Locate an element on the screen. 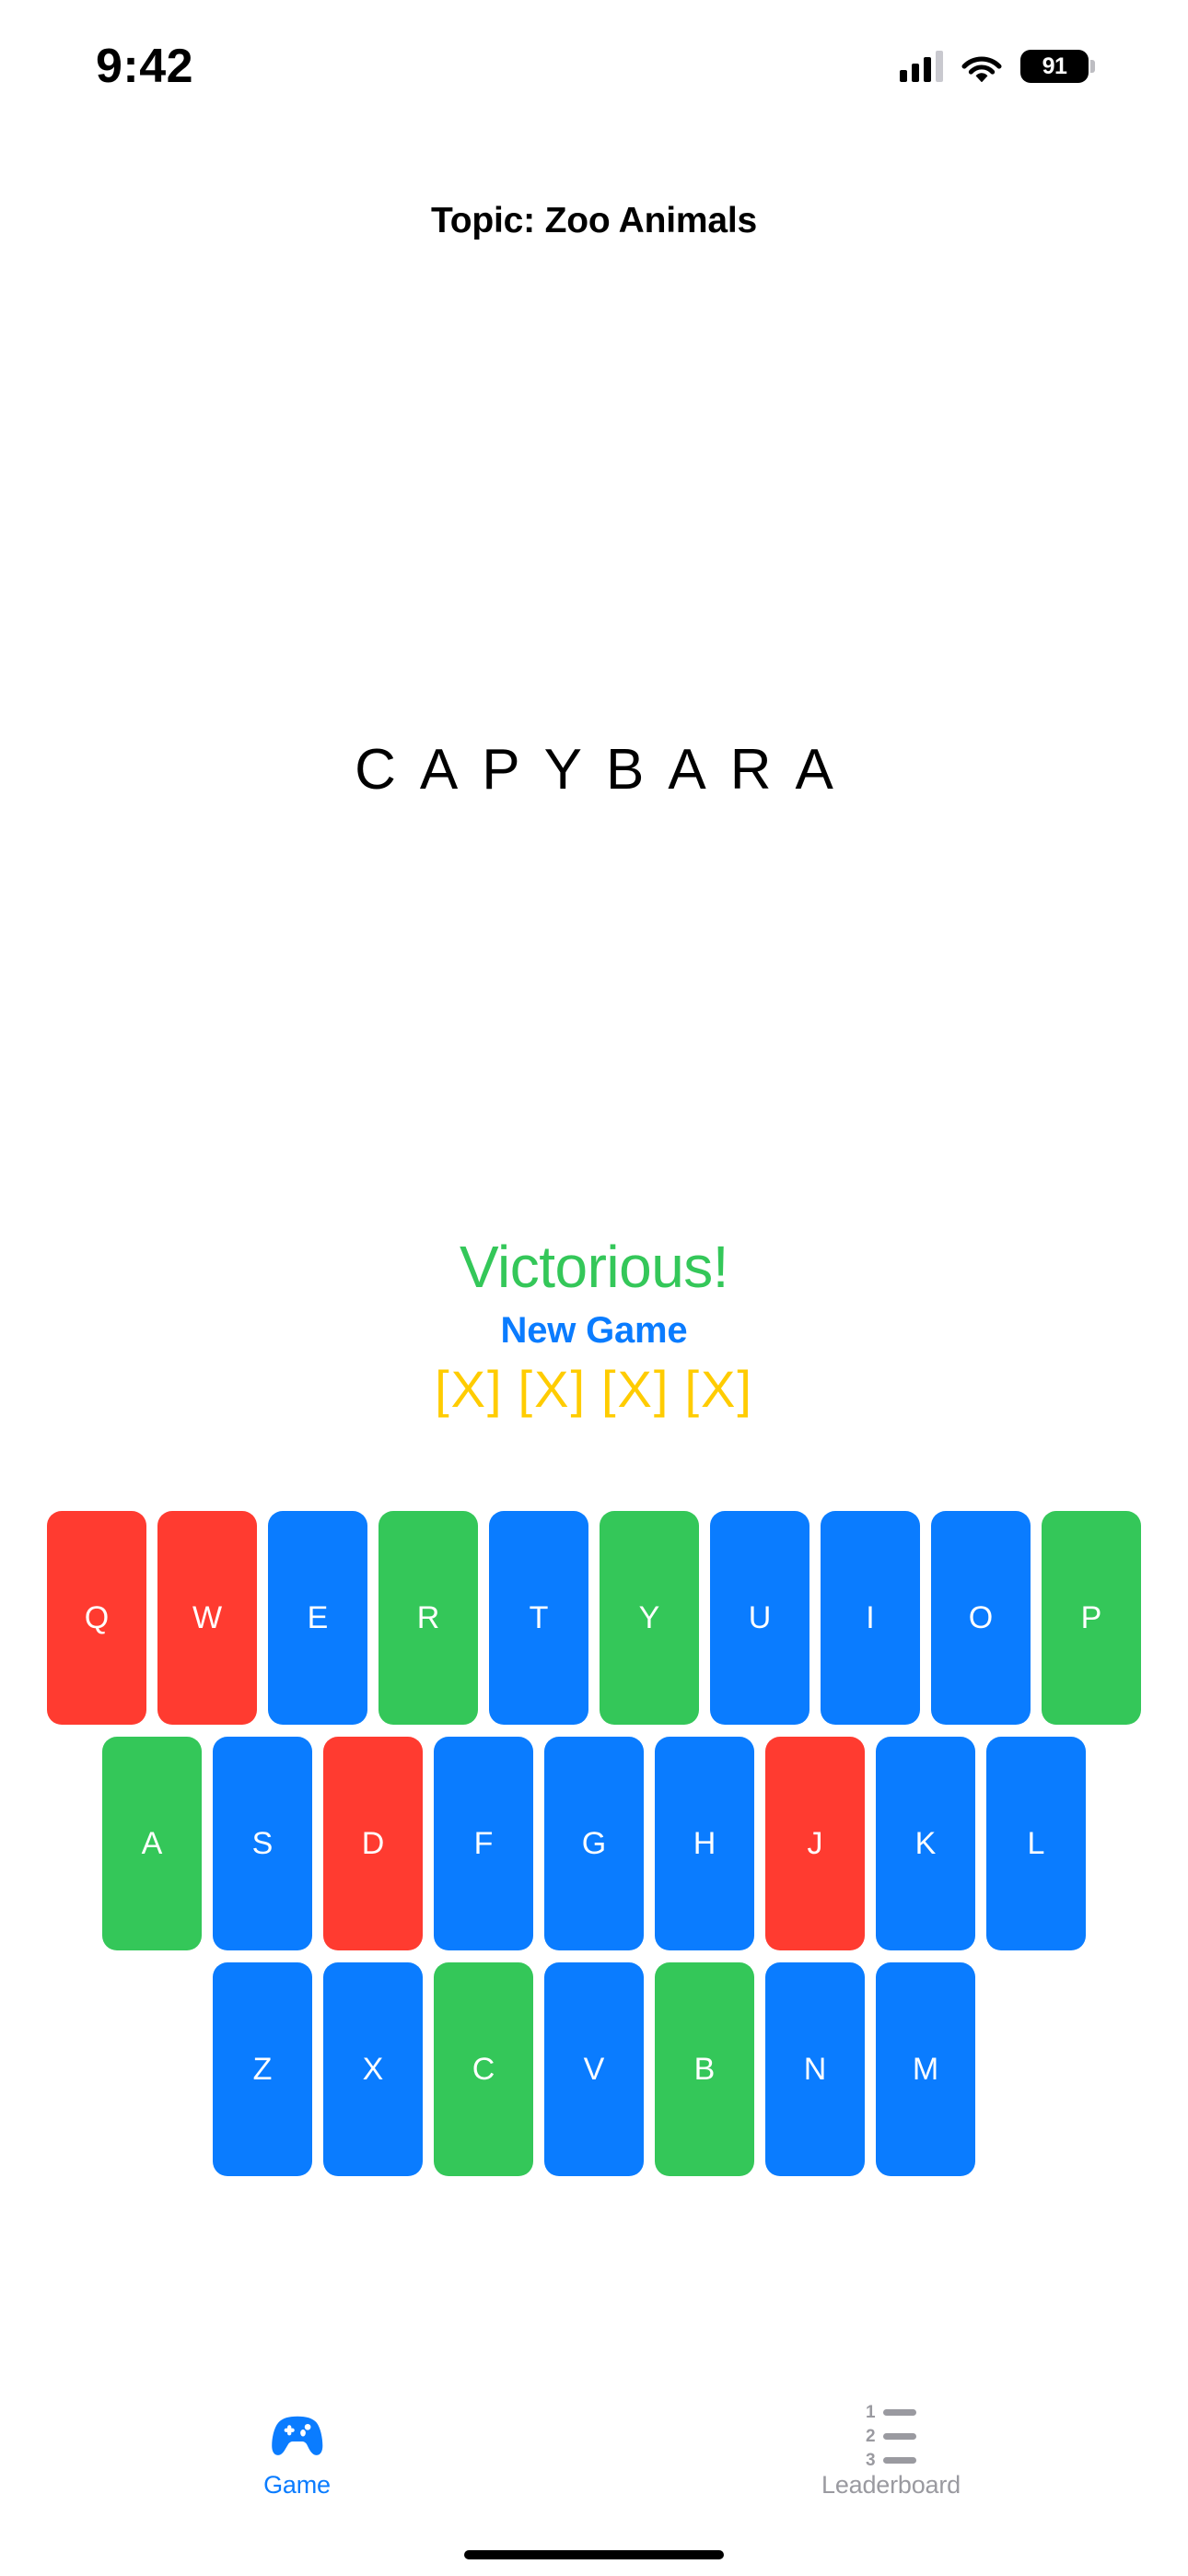 The height and width of the screenshot is (2576, 1188). key-w: W is located at coordinates (207, 1618).